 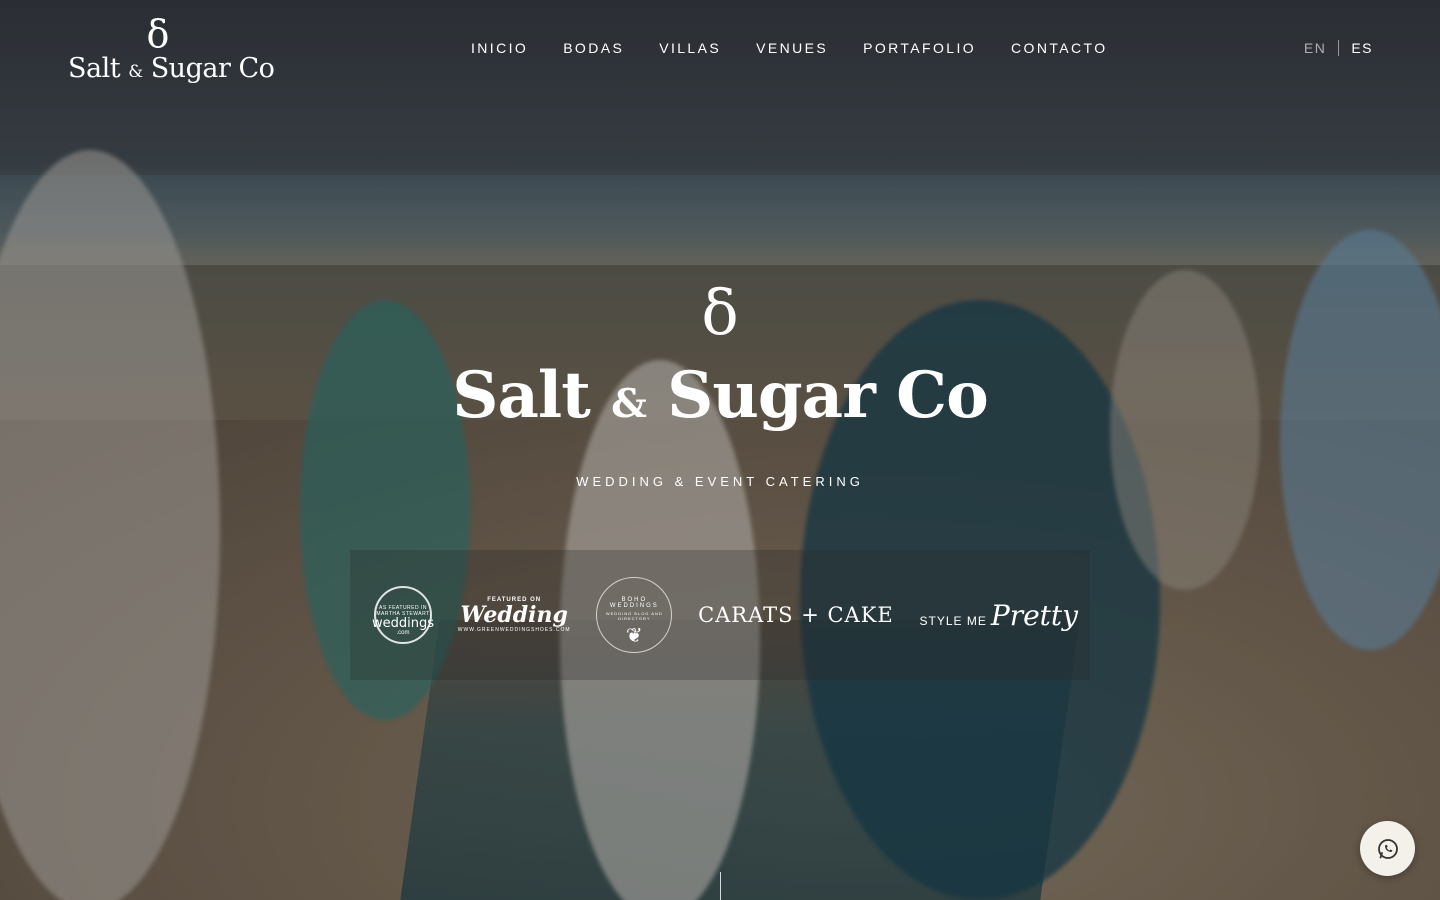 I want to click on nav-item-inicio: INICIO, so click(x=499, y=48).